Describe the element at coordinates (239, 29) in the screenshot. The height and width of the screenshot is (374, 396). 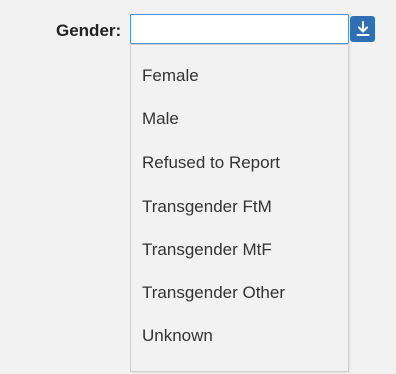
I see `gender-input` at that location.